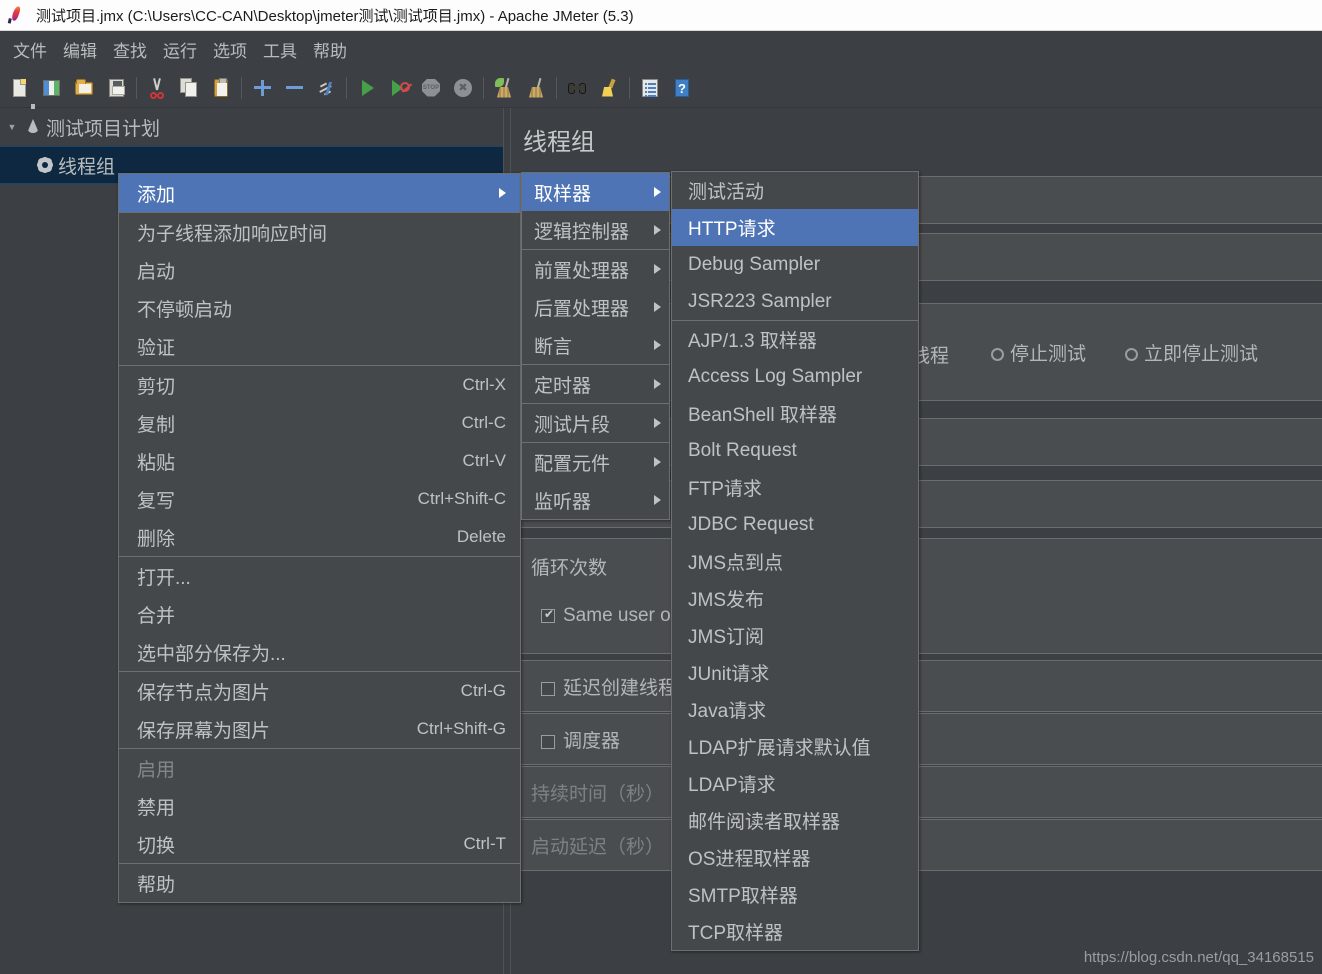 The width and height of the screenshot is (1322, 974). Describe the element at coordinates (795, 635) in the screenshot. I see `sampler-item-jms-subscriber: JMS订阅` at that location.